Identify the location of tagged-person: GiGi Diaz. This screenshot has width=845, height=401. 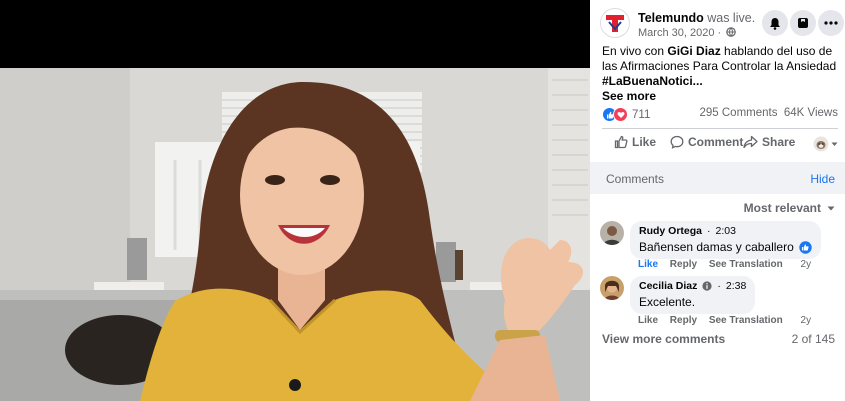
(693, 51).